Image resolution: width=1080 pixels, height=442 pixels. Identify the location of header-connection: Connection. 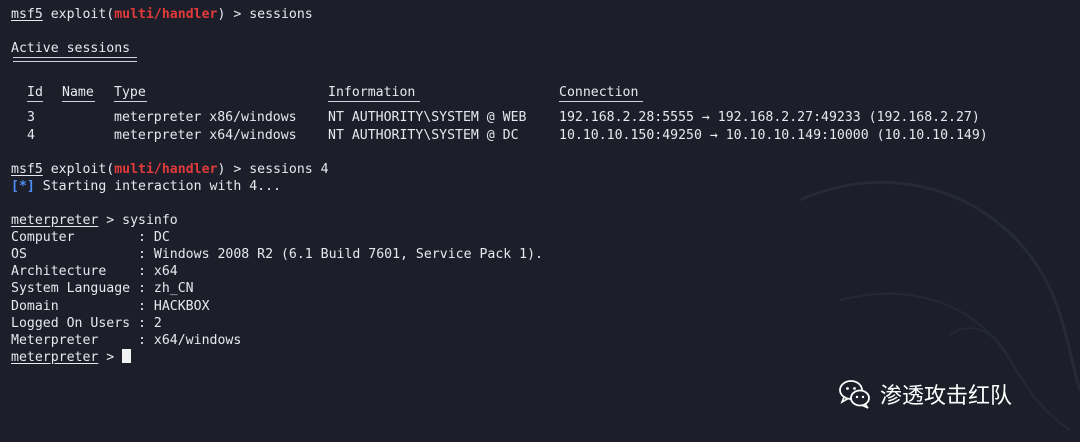
(599, 93).